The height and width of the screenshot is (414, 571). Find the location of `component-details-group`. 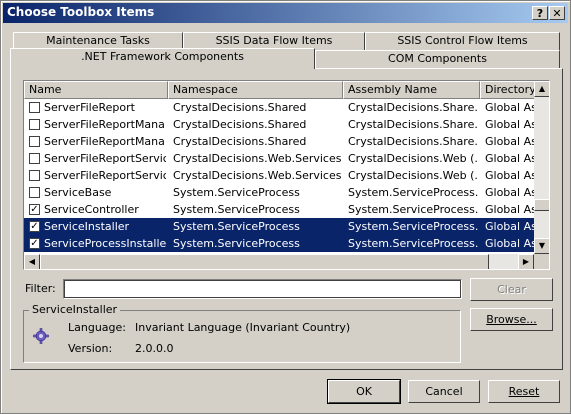

component-details-group is located at coordinates (242, 336).